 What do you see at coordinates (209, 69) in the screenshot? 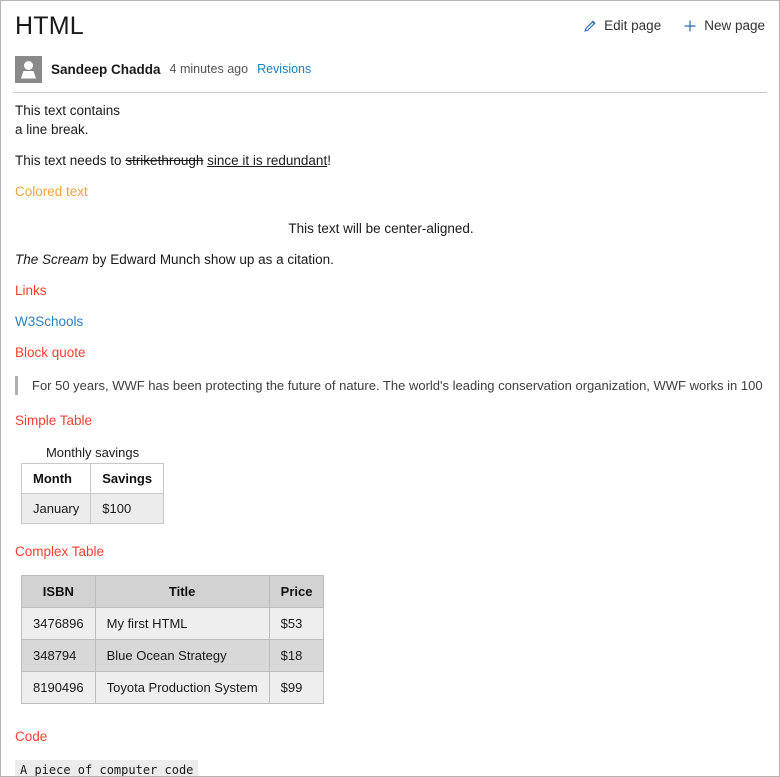
I see `author-timestamp: 4 minutes ago` at bounding box center [209, 69].